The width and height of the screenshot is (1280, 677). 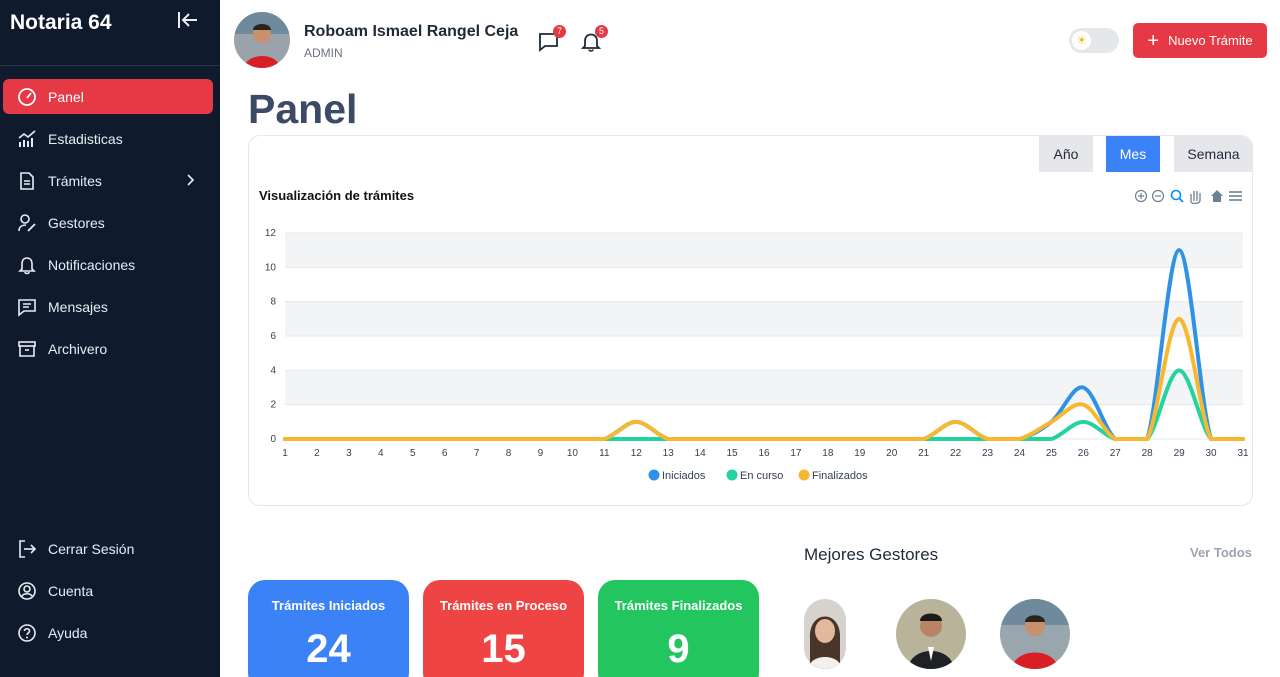 I want to click on pan-hand-icon, so click(x=1195, y=197).